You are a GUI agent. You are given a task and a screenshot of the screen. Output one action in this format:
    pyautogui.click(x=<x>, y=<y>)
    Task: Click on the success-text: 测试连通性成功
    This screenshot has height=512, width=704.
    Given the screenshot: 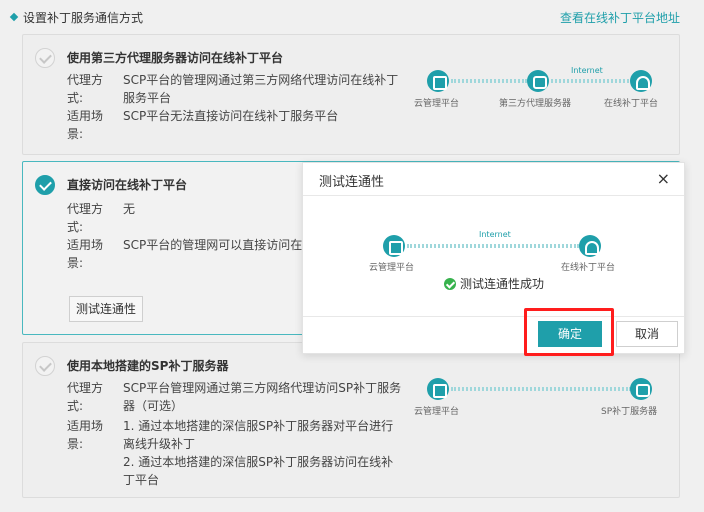 What is the action you would take?
    pyautogui.click(x=502, y=284)
    